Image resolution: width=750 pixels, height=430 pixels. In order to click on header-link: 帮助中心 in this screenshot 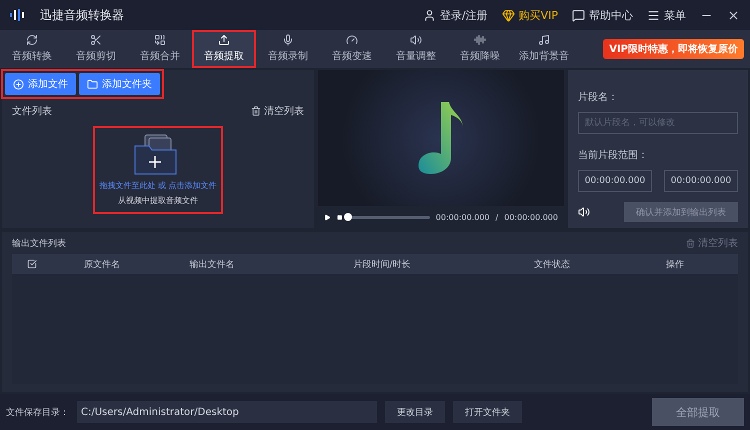, I will do `click(602, 15)`.